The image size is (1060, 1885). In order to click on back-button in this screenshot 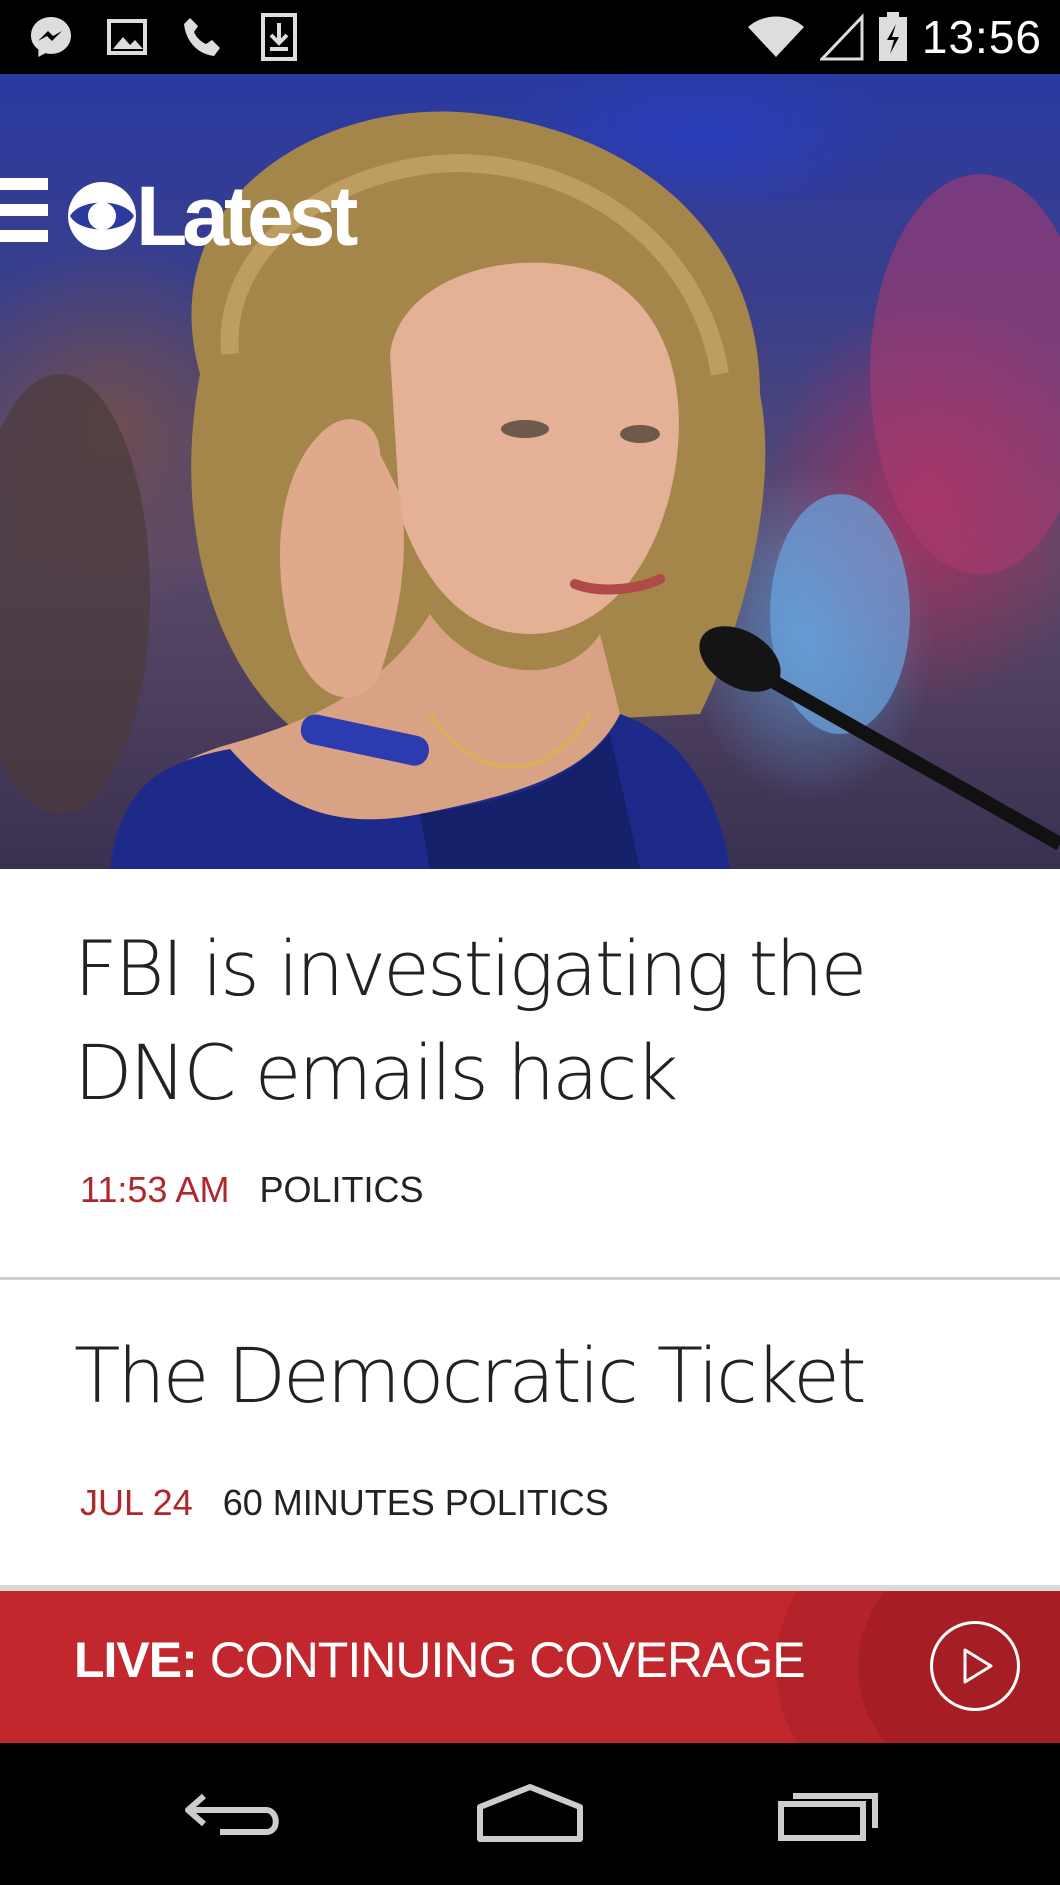, I will do `click(235, 1814)`.